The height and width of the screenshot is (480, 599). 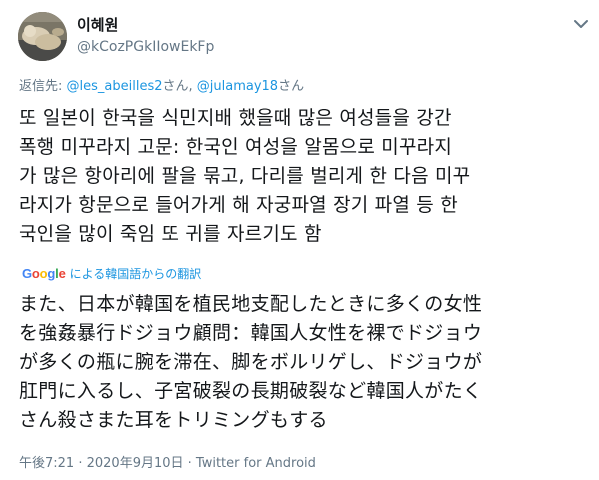 What do you see at coordinates (251, 304) in the screenshot?
I see `translated-line: また、日本が韓国を植民地支配したときに多くの女性` at bounding box center [251, 304].